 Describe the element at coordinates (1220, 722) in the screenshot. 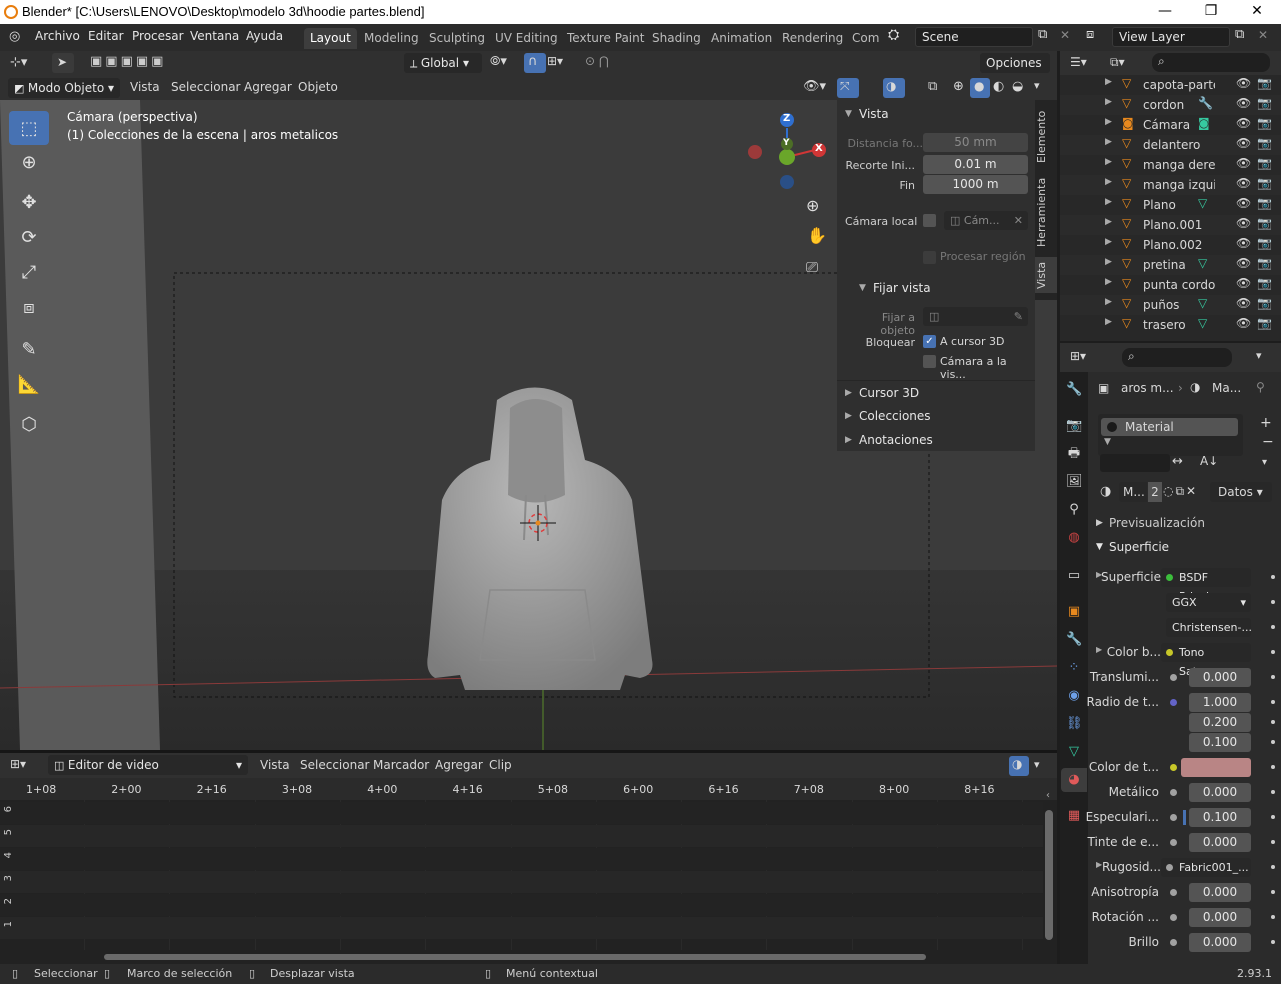

I see `property-value-field: 0.200` at that location.